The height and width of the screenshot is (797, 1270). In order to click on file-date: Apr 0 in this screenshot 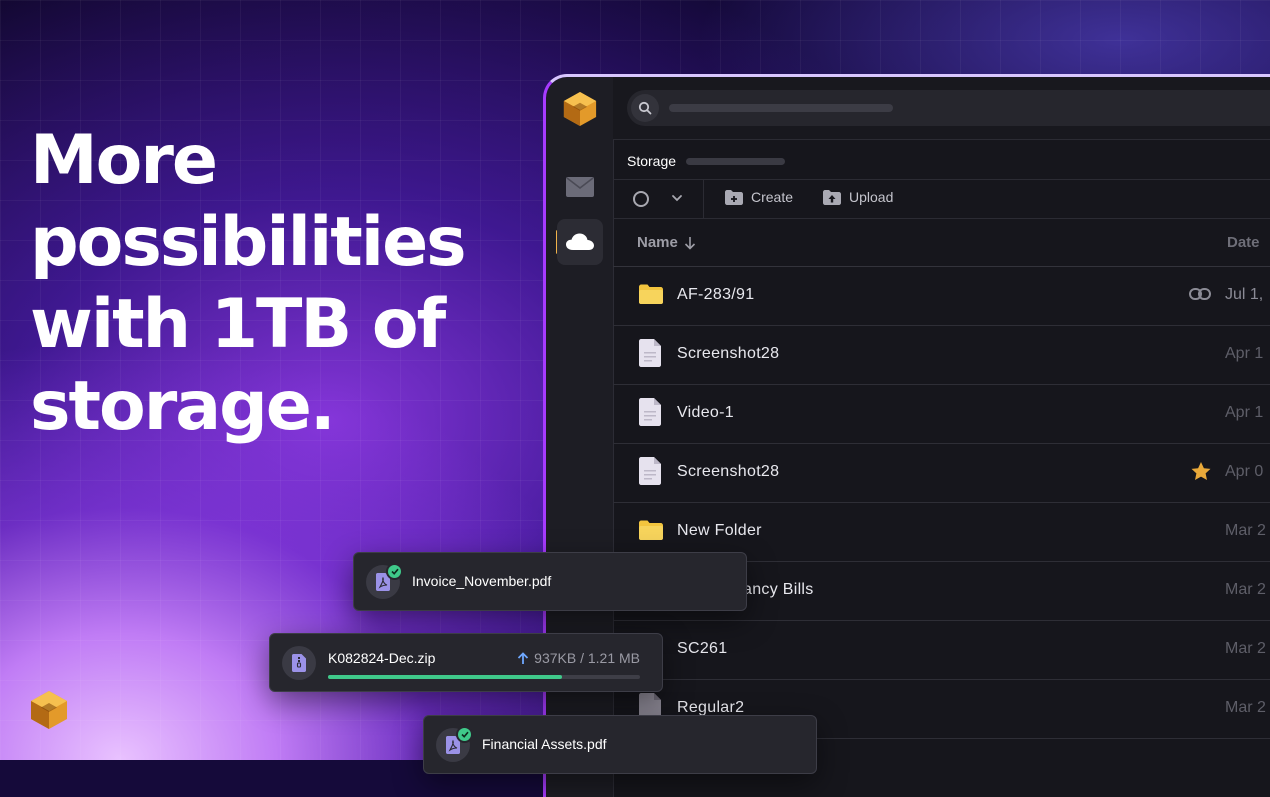, I will do `click(1244, 471)`.